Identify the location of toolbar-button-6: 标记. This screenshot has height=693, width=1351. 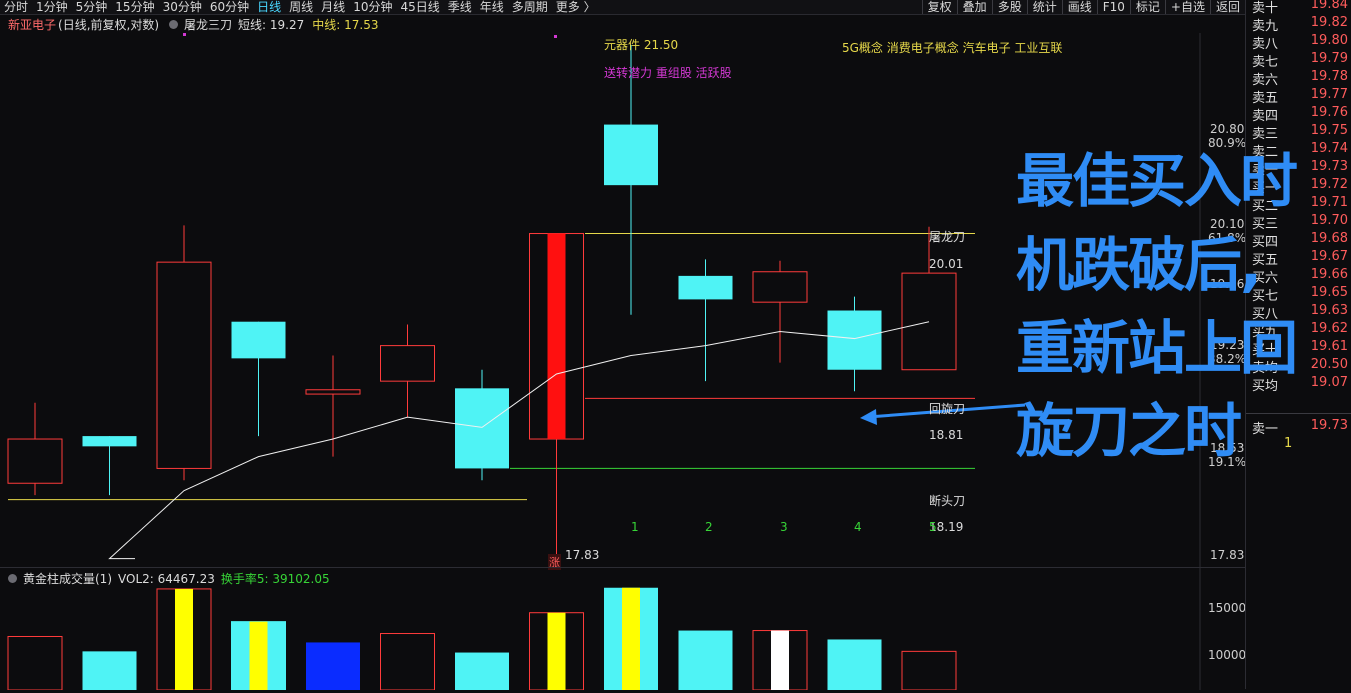
(1147, 7).